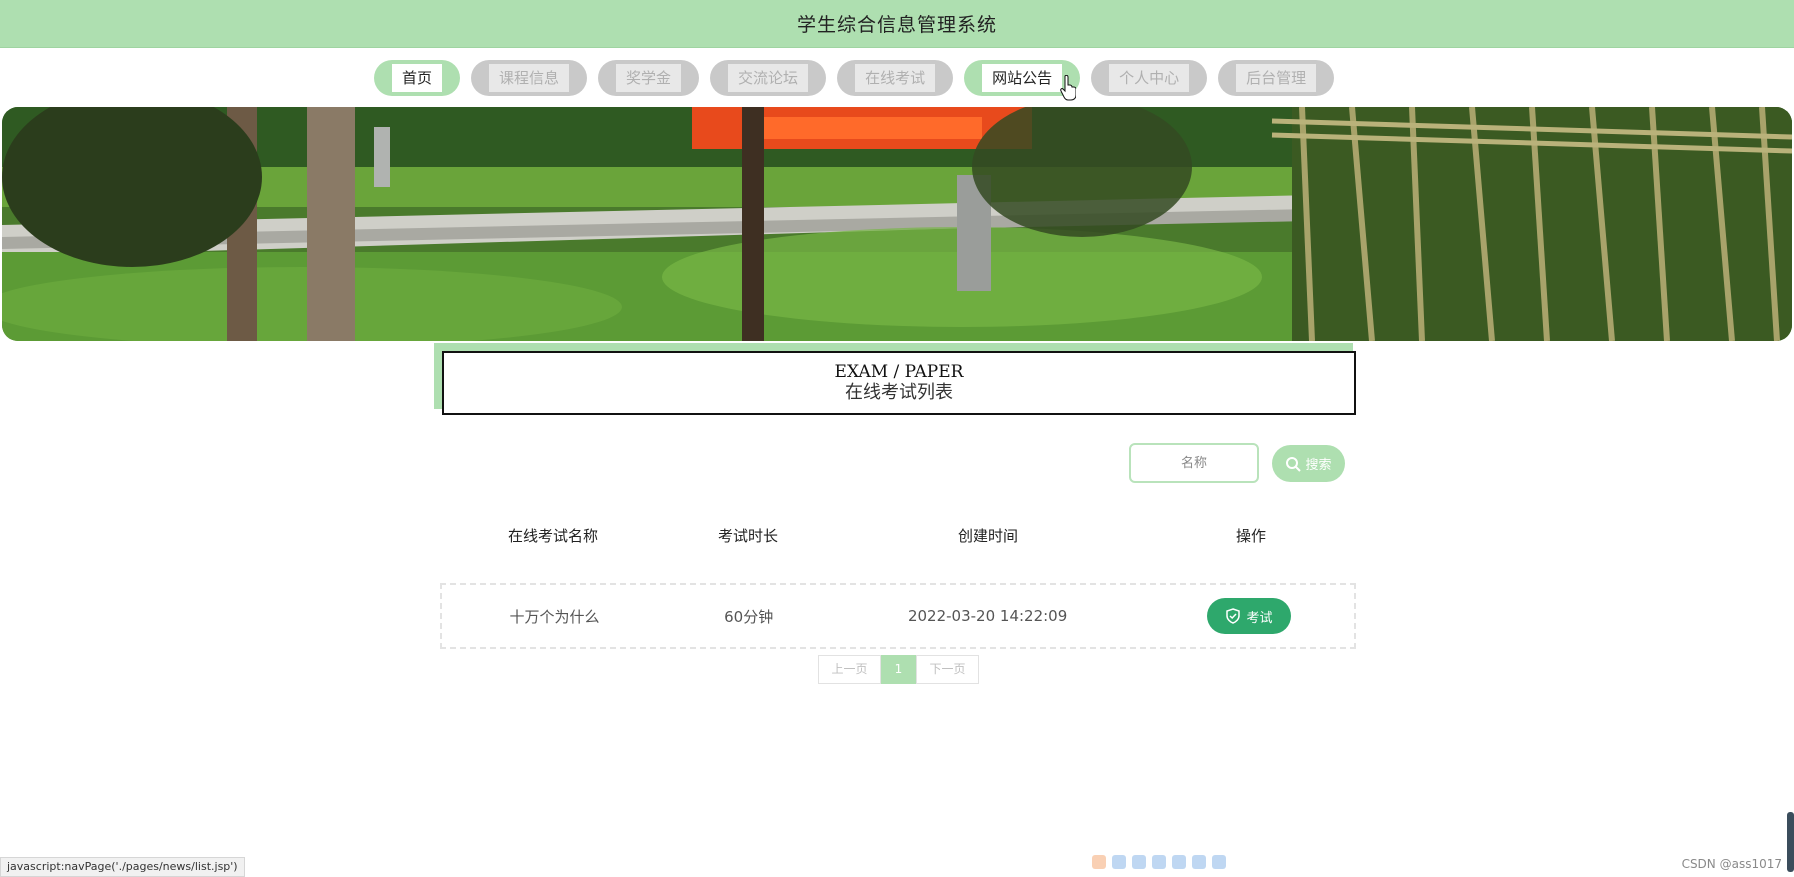  Describe the element at coordinates (1022, 78) in the screenshot. I see `nav-item-label: 网站公告` at that location.